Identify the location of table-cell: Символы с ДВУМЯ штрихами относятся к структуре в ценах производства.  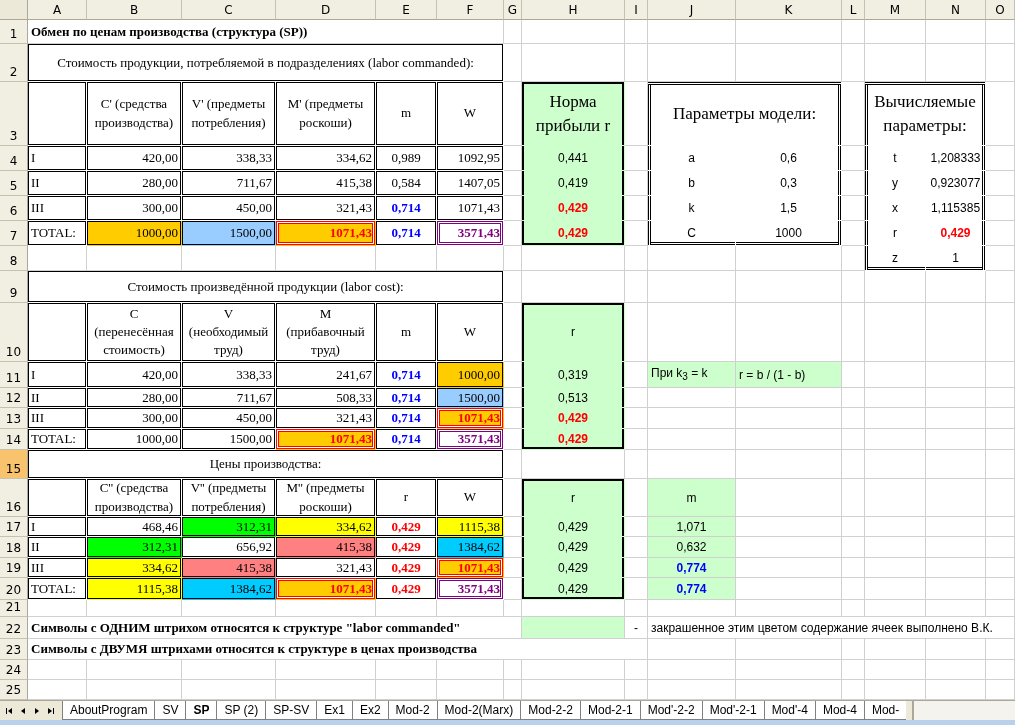
(338, 649).